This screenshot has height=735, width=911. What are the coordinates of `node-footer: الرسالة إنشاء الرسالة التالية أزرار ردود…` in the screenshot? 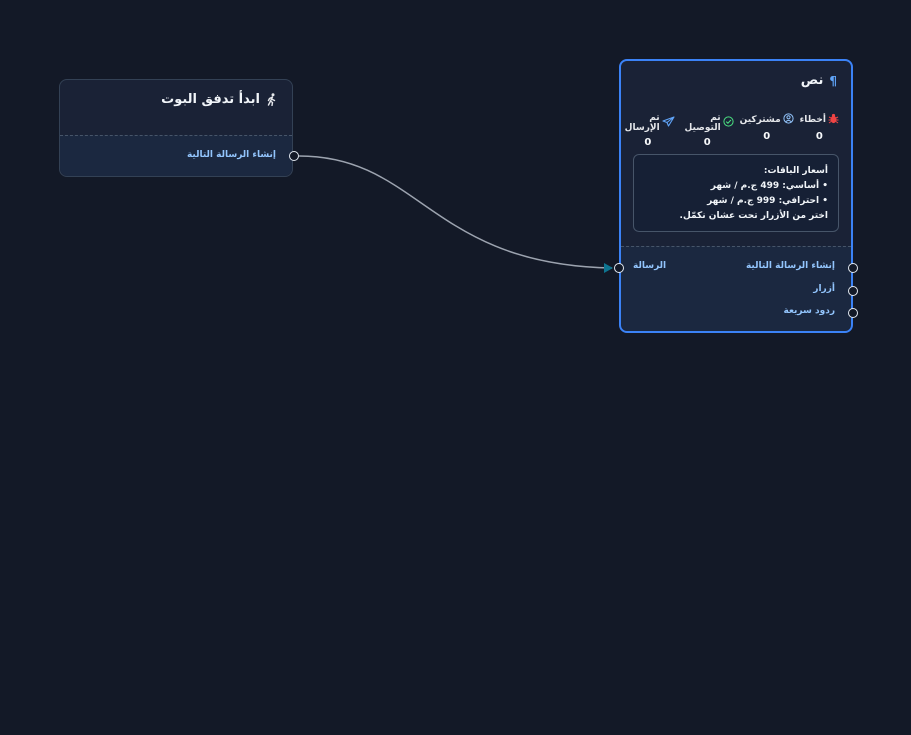 It's located at (736, 288).